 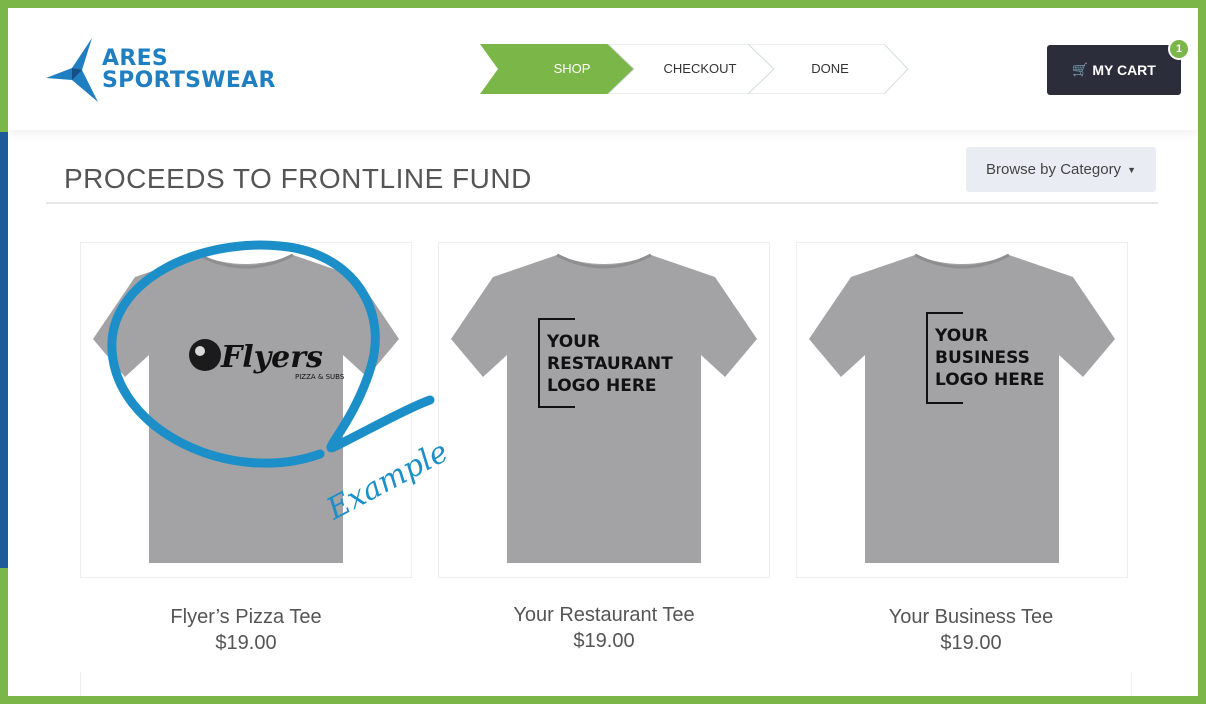 What do you see at coordinates (4, 350) in the screenshot?
I see `side-strip` at bounding box center [4, 350].